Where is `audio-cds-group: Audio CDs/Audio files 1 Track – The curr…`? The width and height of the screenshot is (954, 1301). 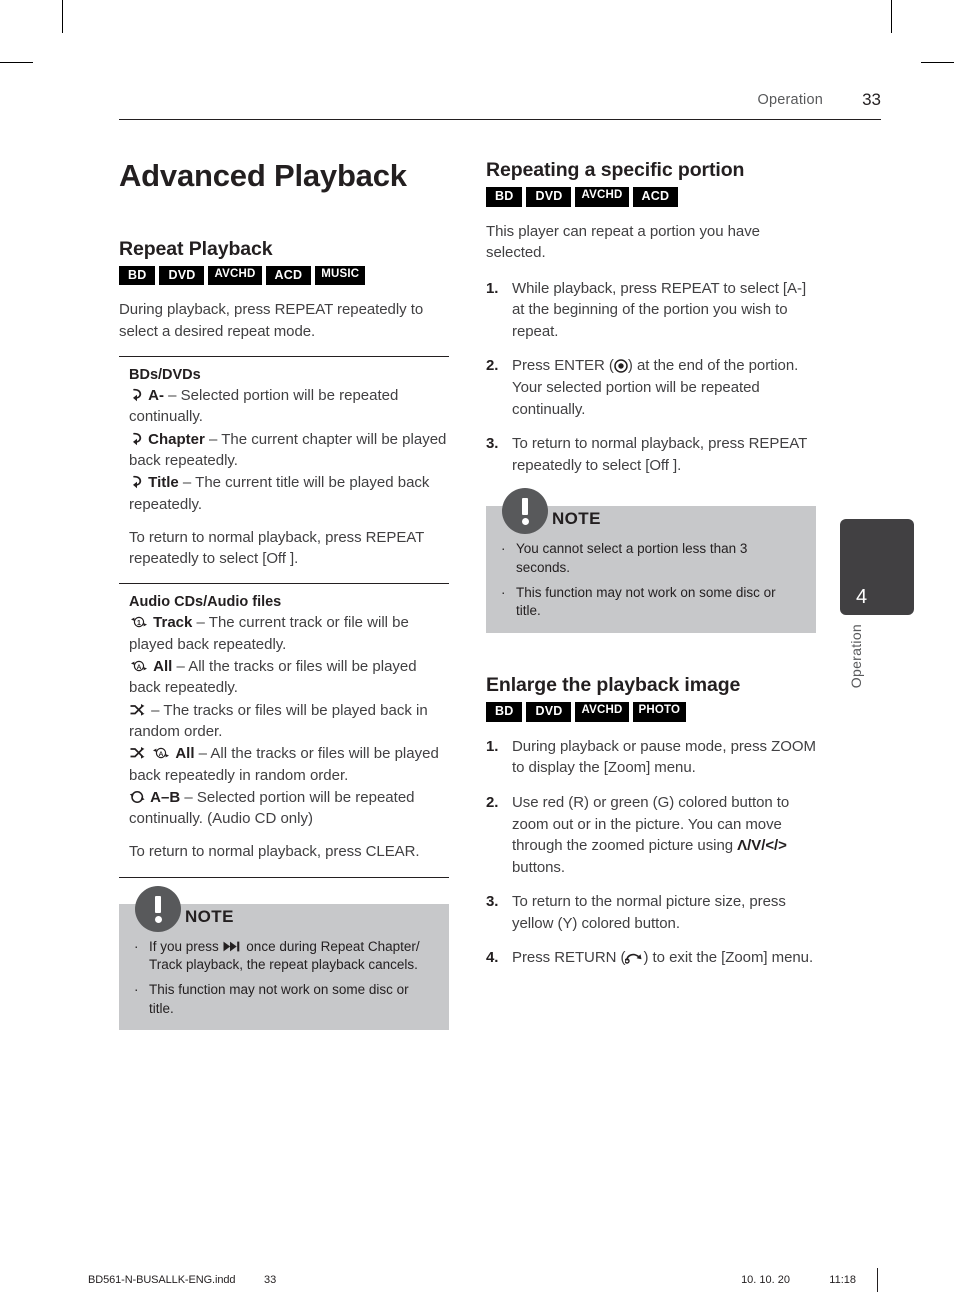
audio-cds-group: Audio CDs/Audio files 1 Track – The curr… is located at coordinates (284, 728).